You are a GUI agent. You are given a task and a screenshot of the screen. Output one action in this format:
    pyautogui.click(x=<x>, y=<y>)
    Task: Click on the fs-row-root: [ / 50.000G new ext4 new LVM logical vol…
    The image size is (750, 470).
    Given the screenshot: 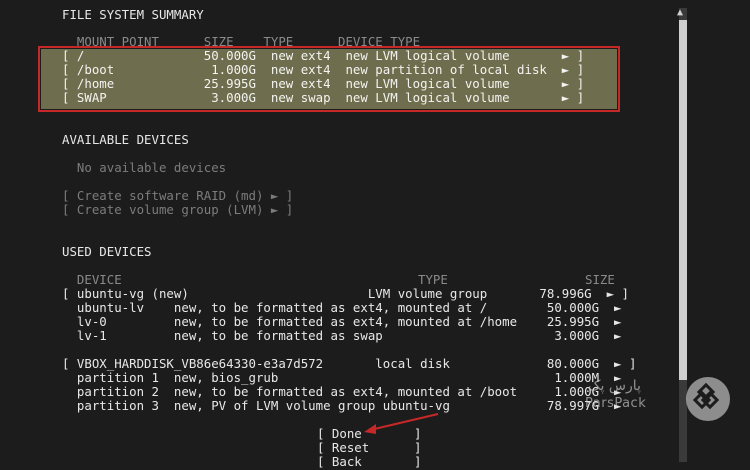 What is the action you would take?
    pyautogui.click(x=323, y=56)
    